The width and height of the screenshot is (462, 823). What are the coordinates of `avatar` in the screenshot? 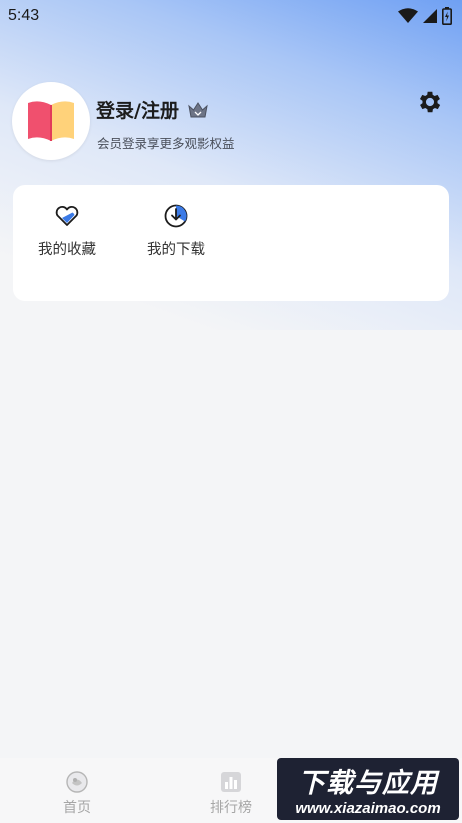 It's located at (51, 121).